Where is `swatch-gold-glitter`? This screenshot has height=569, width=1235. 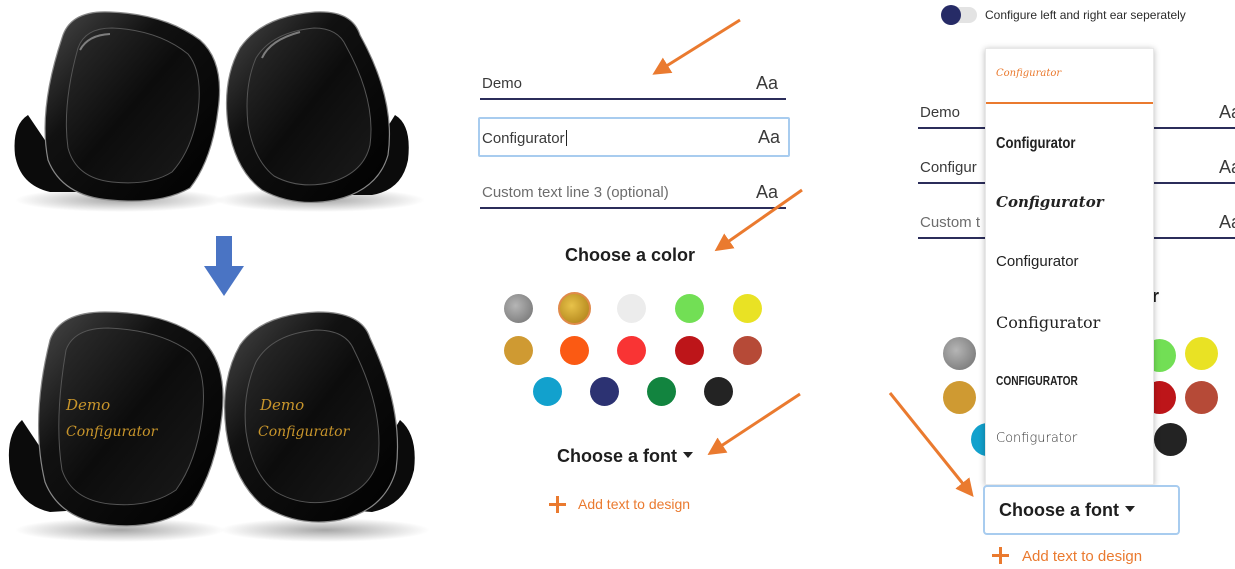
swatch-gold-glitter is located at coordinates (574, 308).